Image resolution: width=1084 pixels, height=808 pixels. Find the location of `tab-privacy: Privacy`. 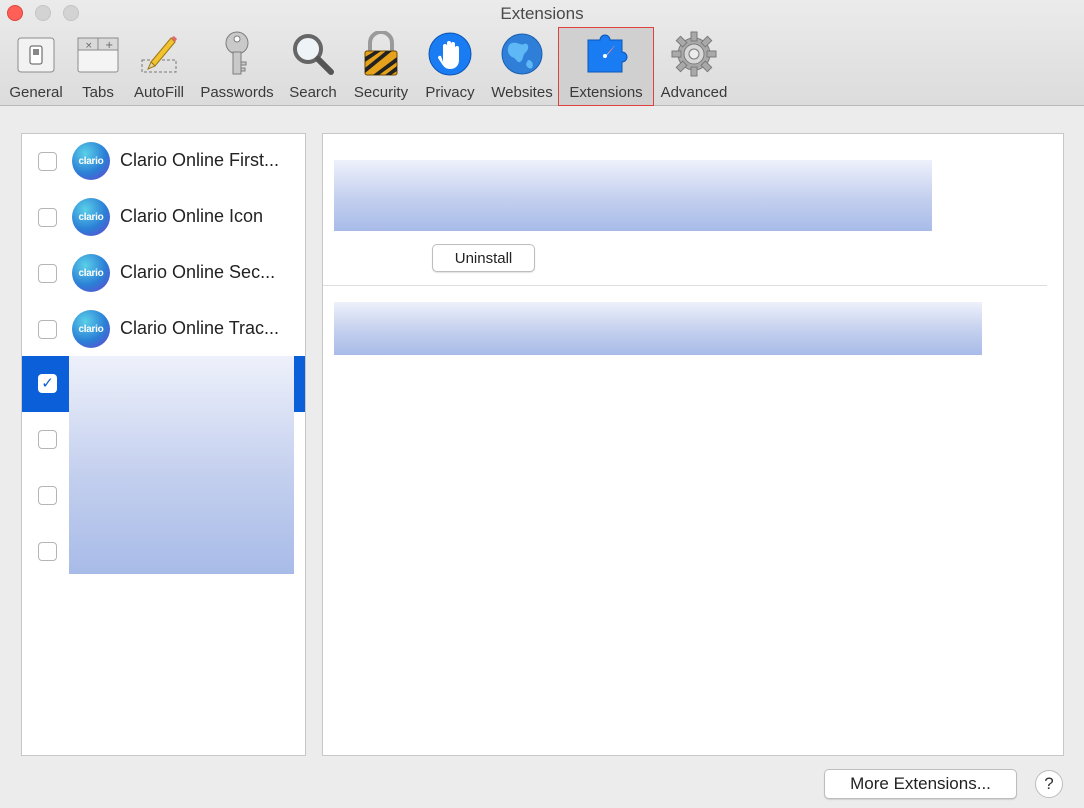

tab-privacy: Privacy is located at coordinates (450, 66).